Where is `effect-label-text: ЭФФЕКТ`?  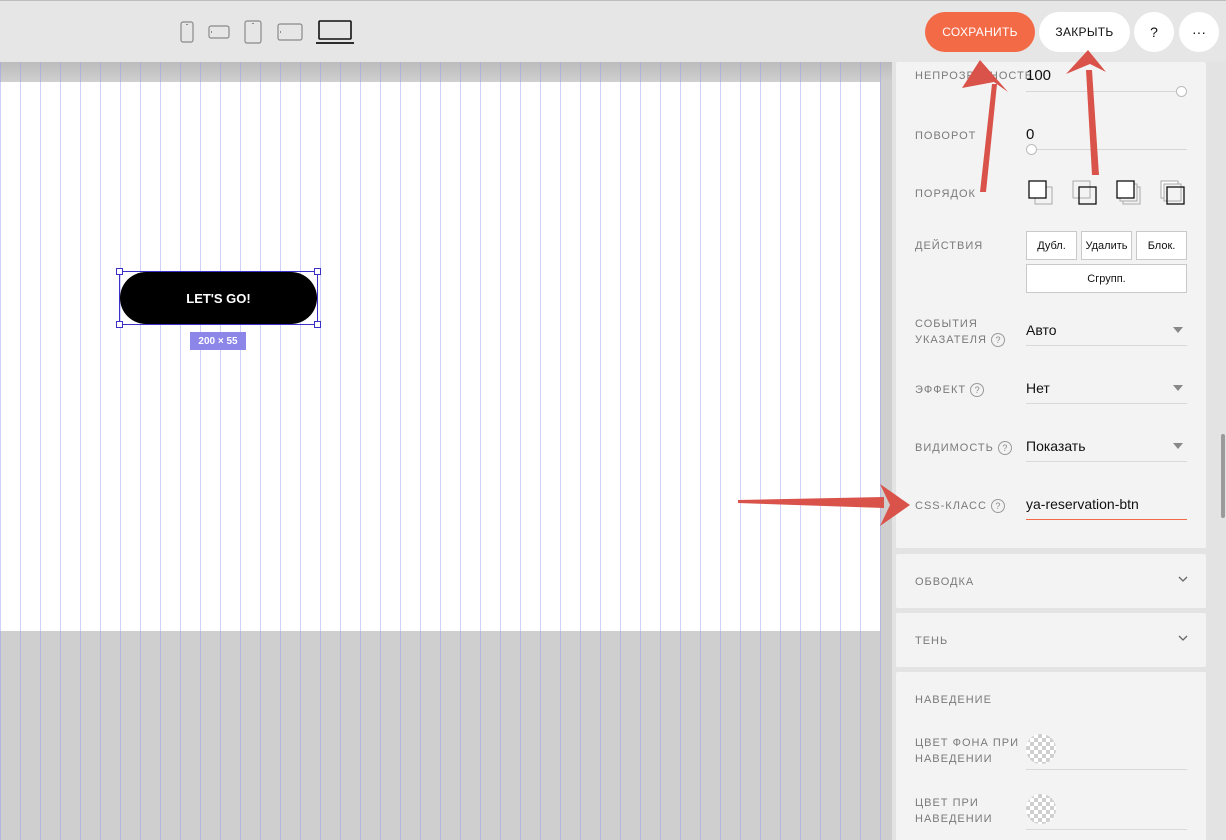 effect-label-text: ЭФФЕКТ is located at coordinates (941, 390).